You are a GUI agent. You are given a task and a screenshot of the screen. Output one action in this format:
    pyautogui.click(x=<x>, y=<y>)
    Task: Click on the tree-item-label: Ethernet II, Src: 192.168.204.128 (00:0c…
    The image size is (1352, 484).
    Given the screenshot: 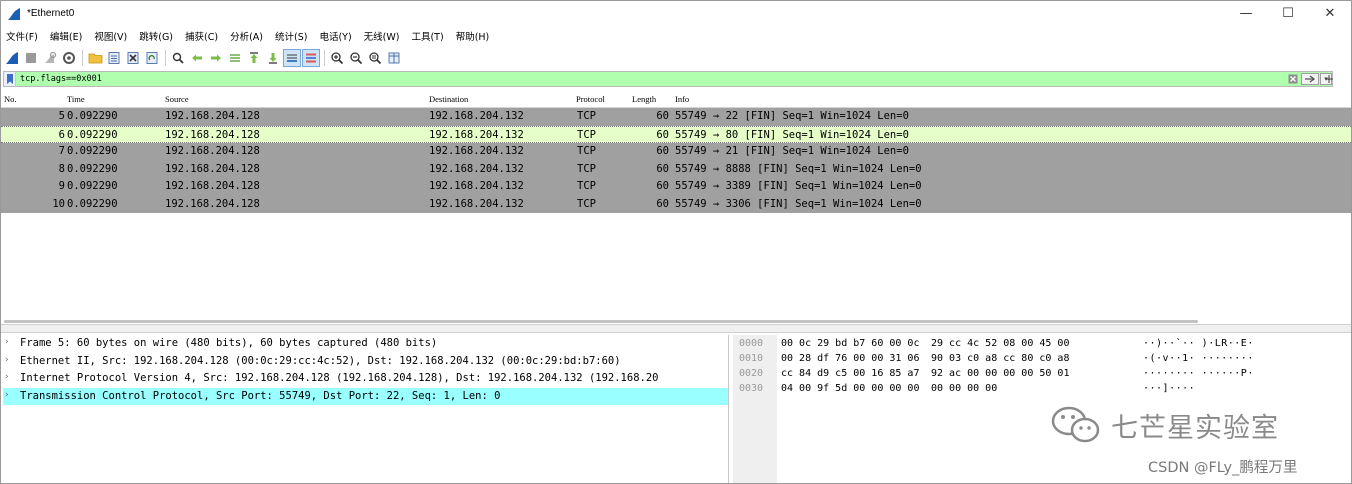 What is the action you would take?
    pyautogui.click(x=320, y=360)
    